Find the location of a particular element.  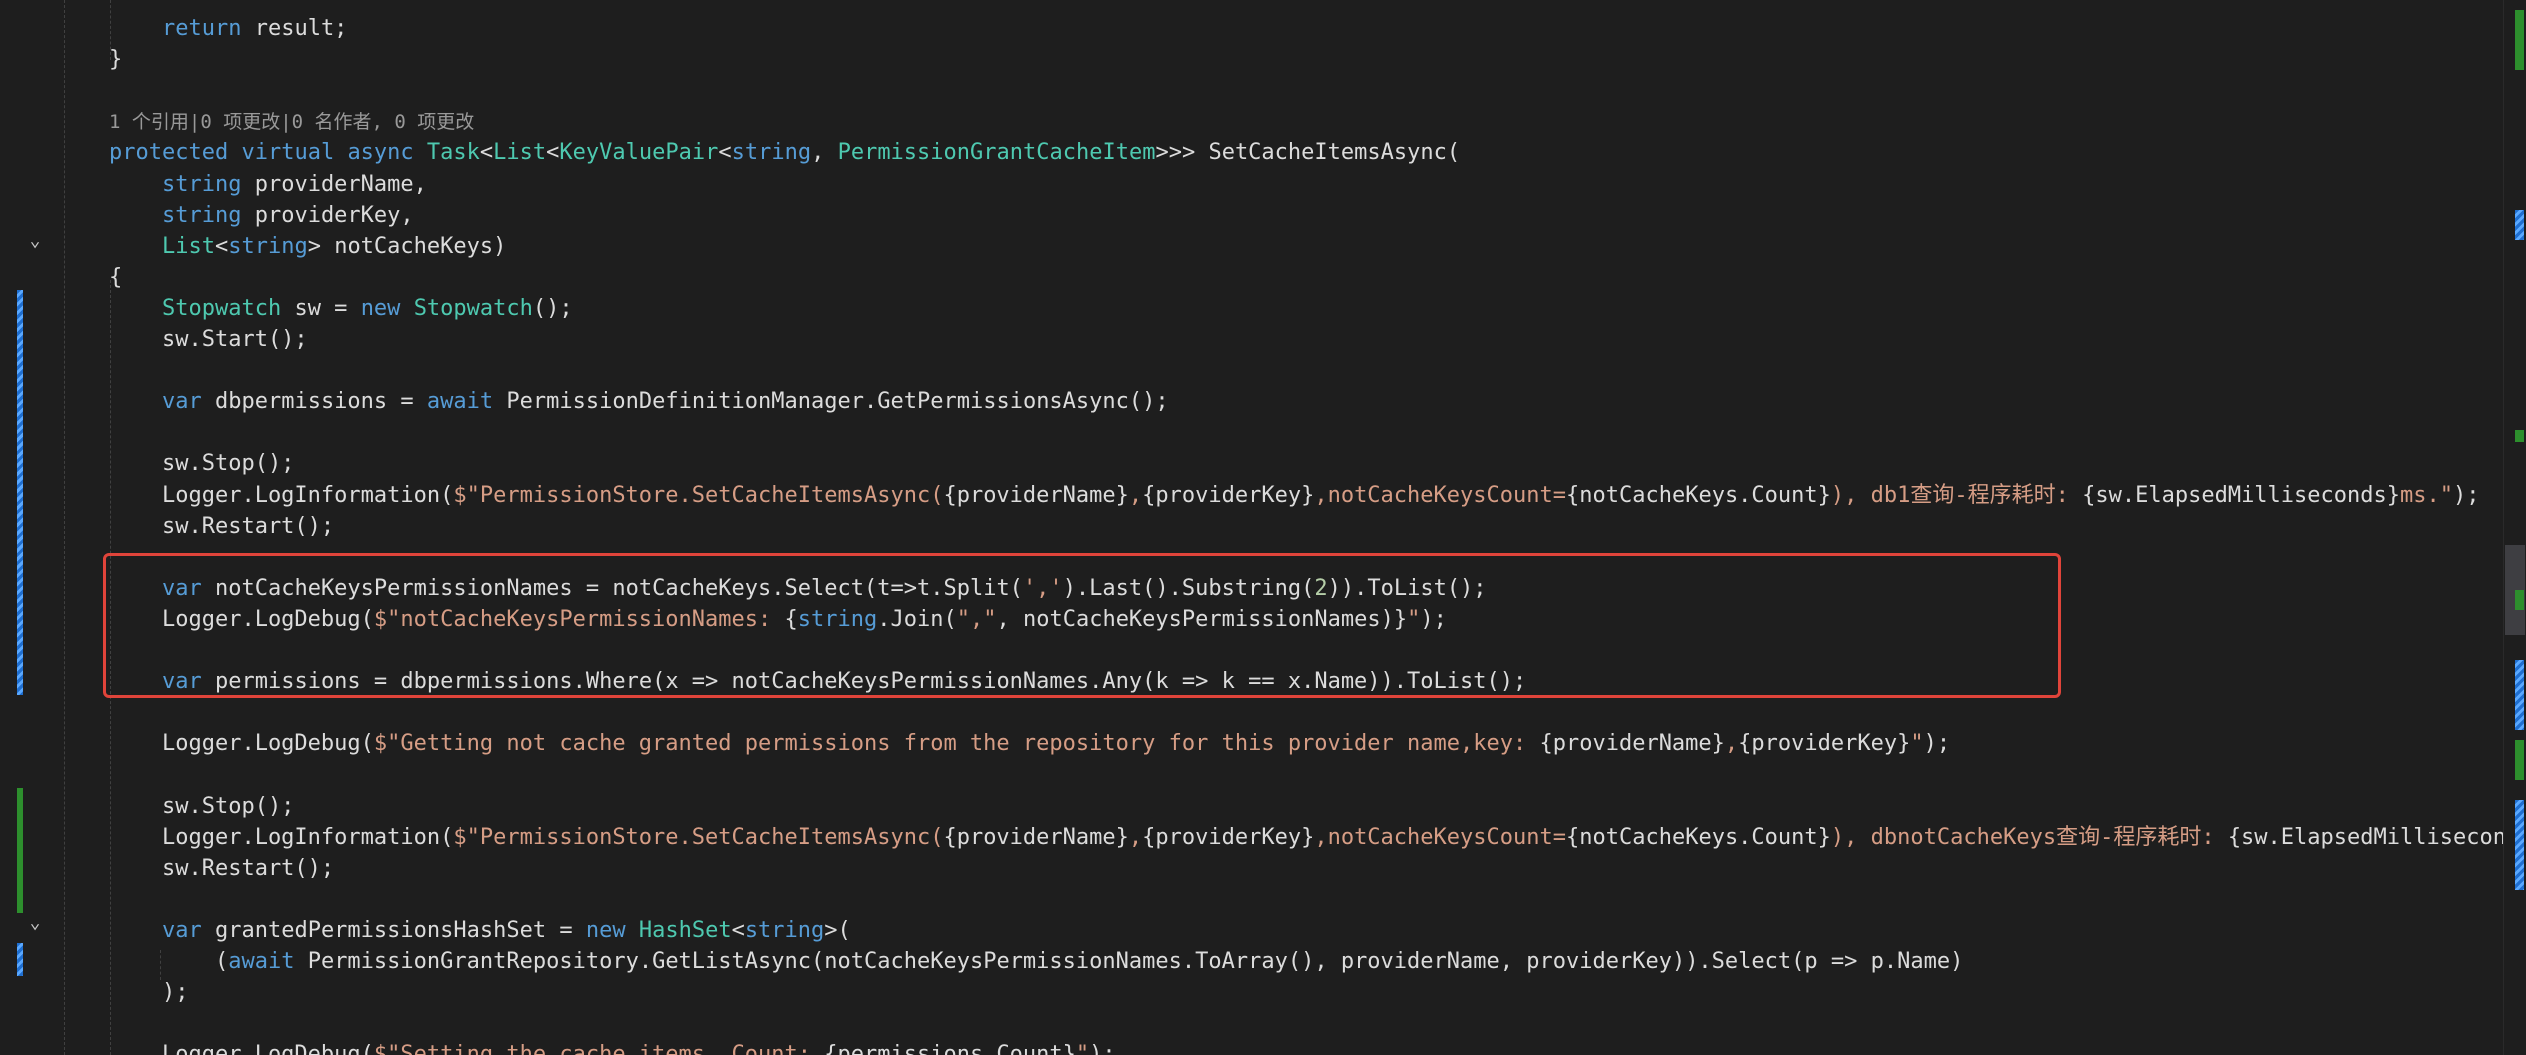

code-token: Logger.LogDebug( is located at coordinates (241, 744).